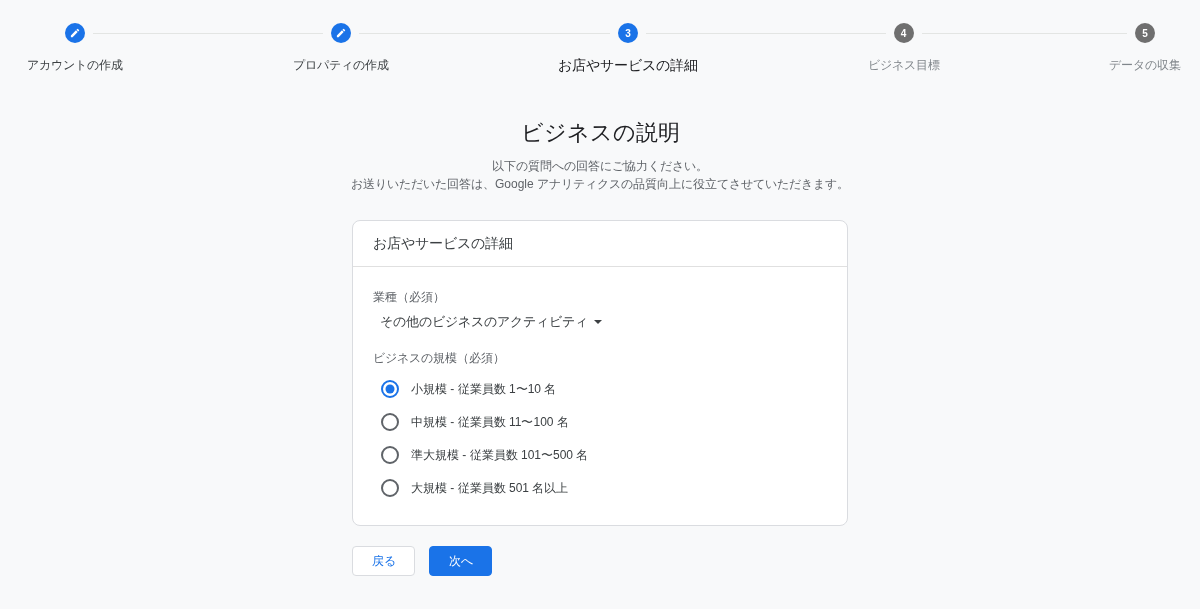  I want to click on description-text: お送りいただいた回答は、Google アナリティクスの品質向上に役立てさせていただきます。, so click(600, 184).